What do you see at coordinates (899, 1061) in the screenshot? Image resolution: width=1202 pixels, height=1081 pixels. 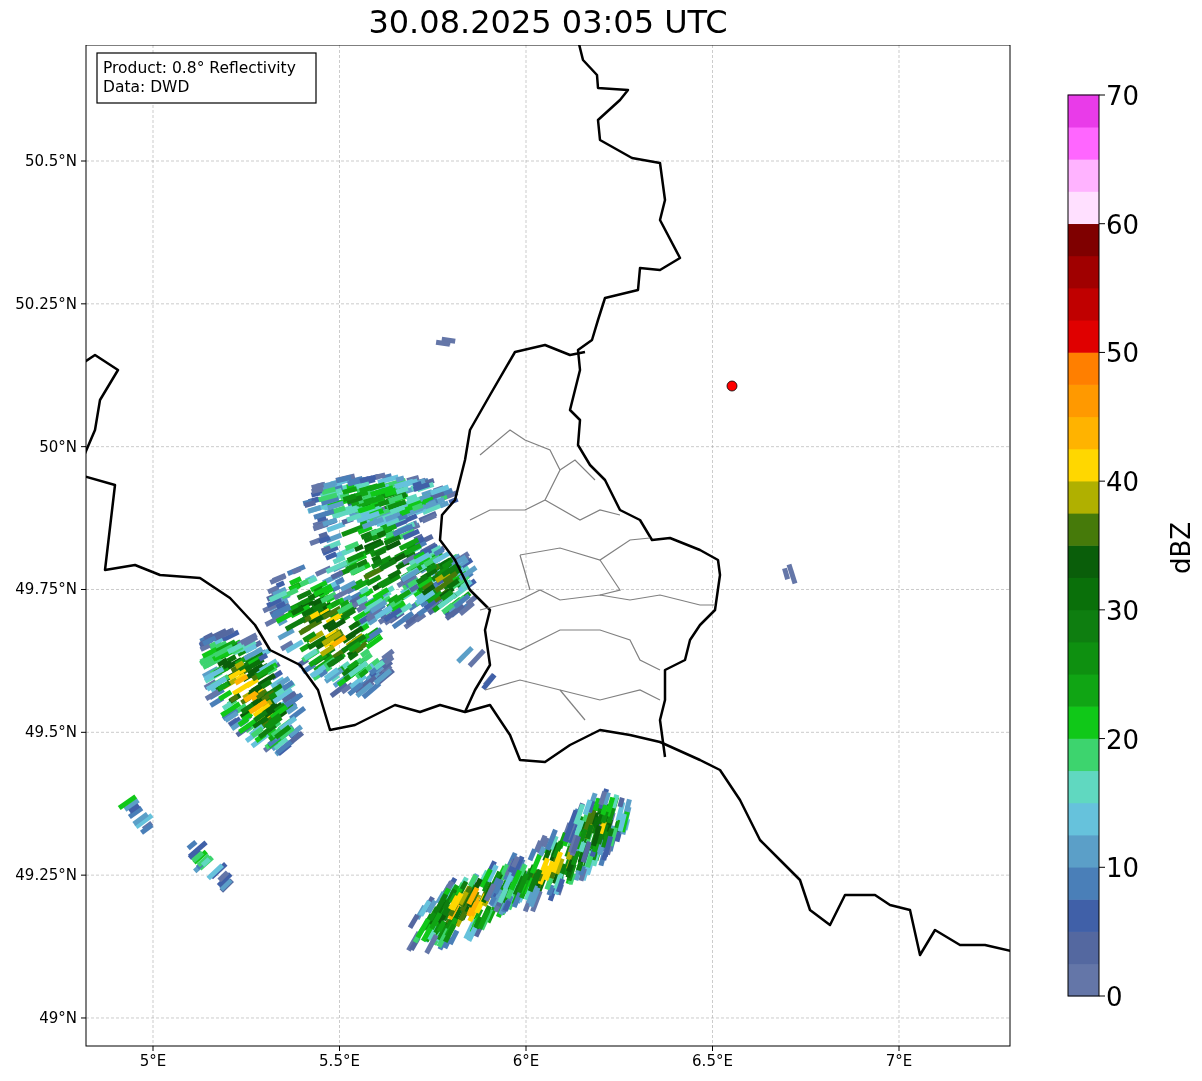 I see `axis-tick-label: 7°E` at bounding box center [899, 1061].